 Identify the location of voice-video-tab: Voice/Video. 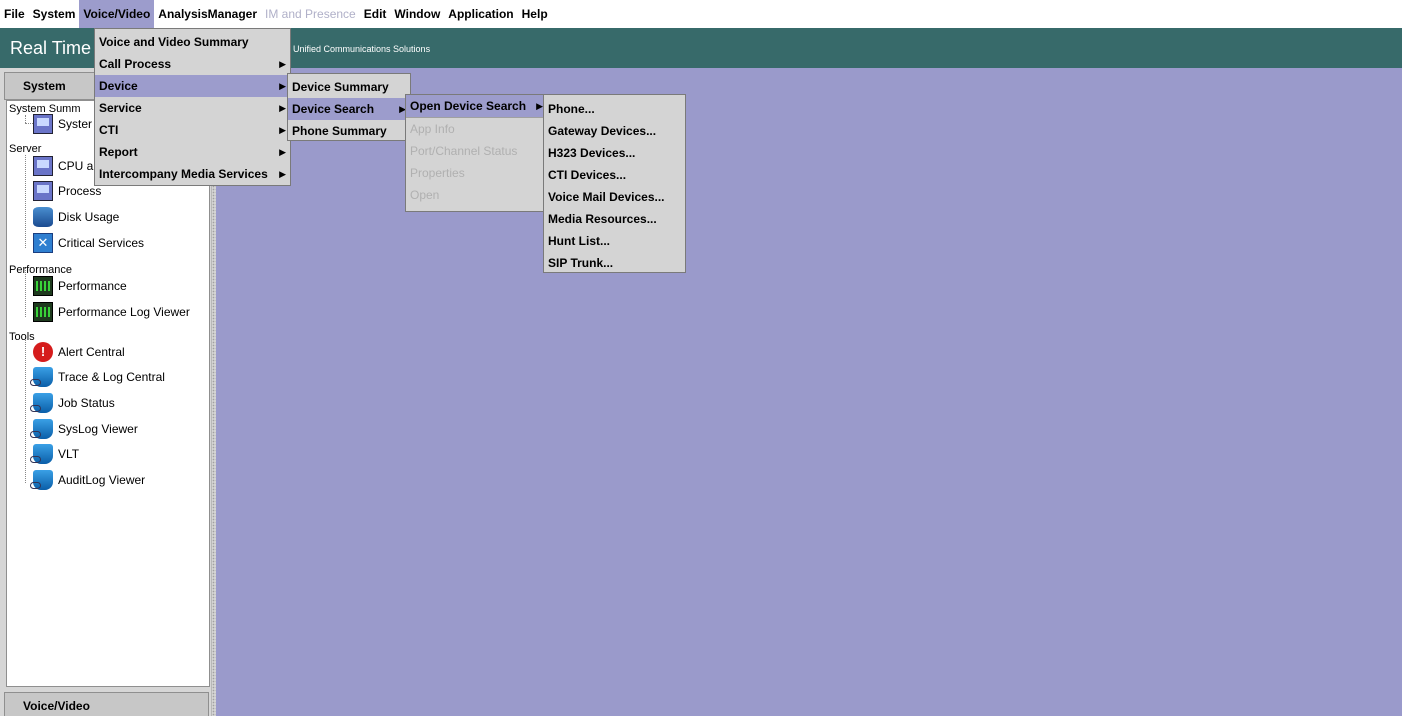
(106, 704).